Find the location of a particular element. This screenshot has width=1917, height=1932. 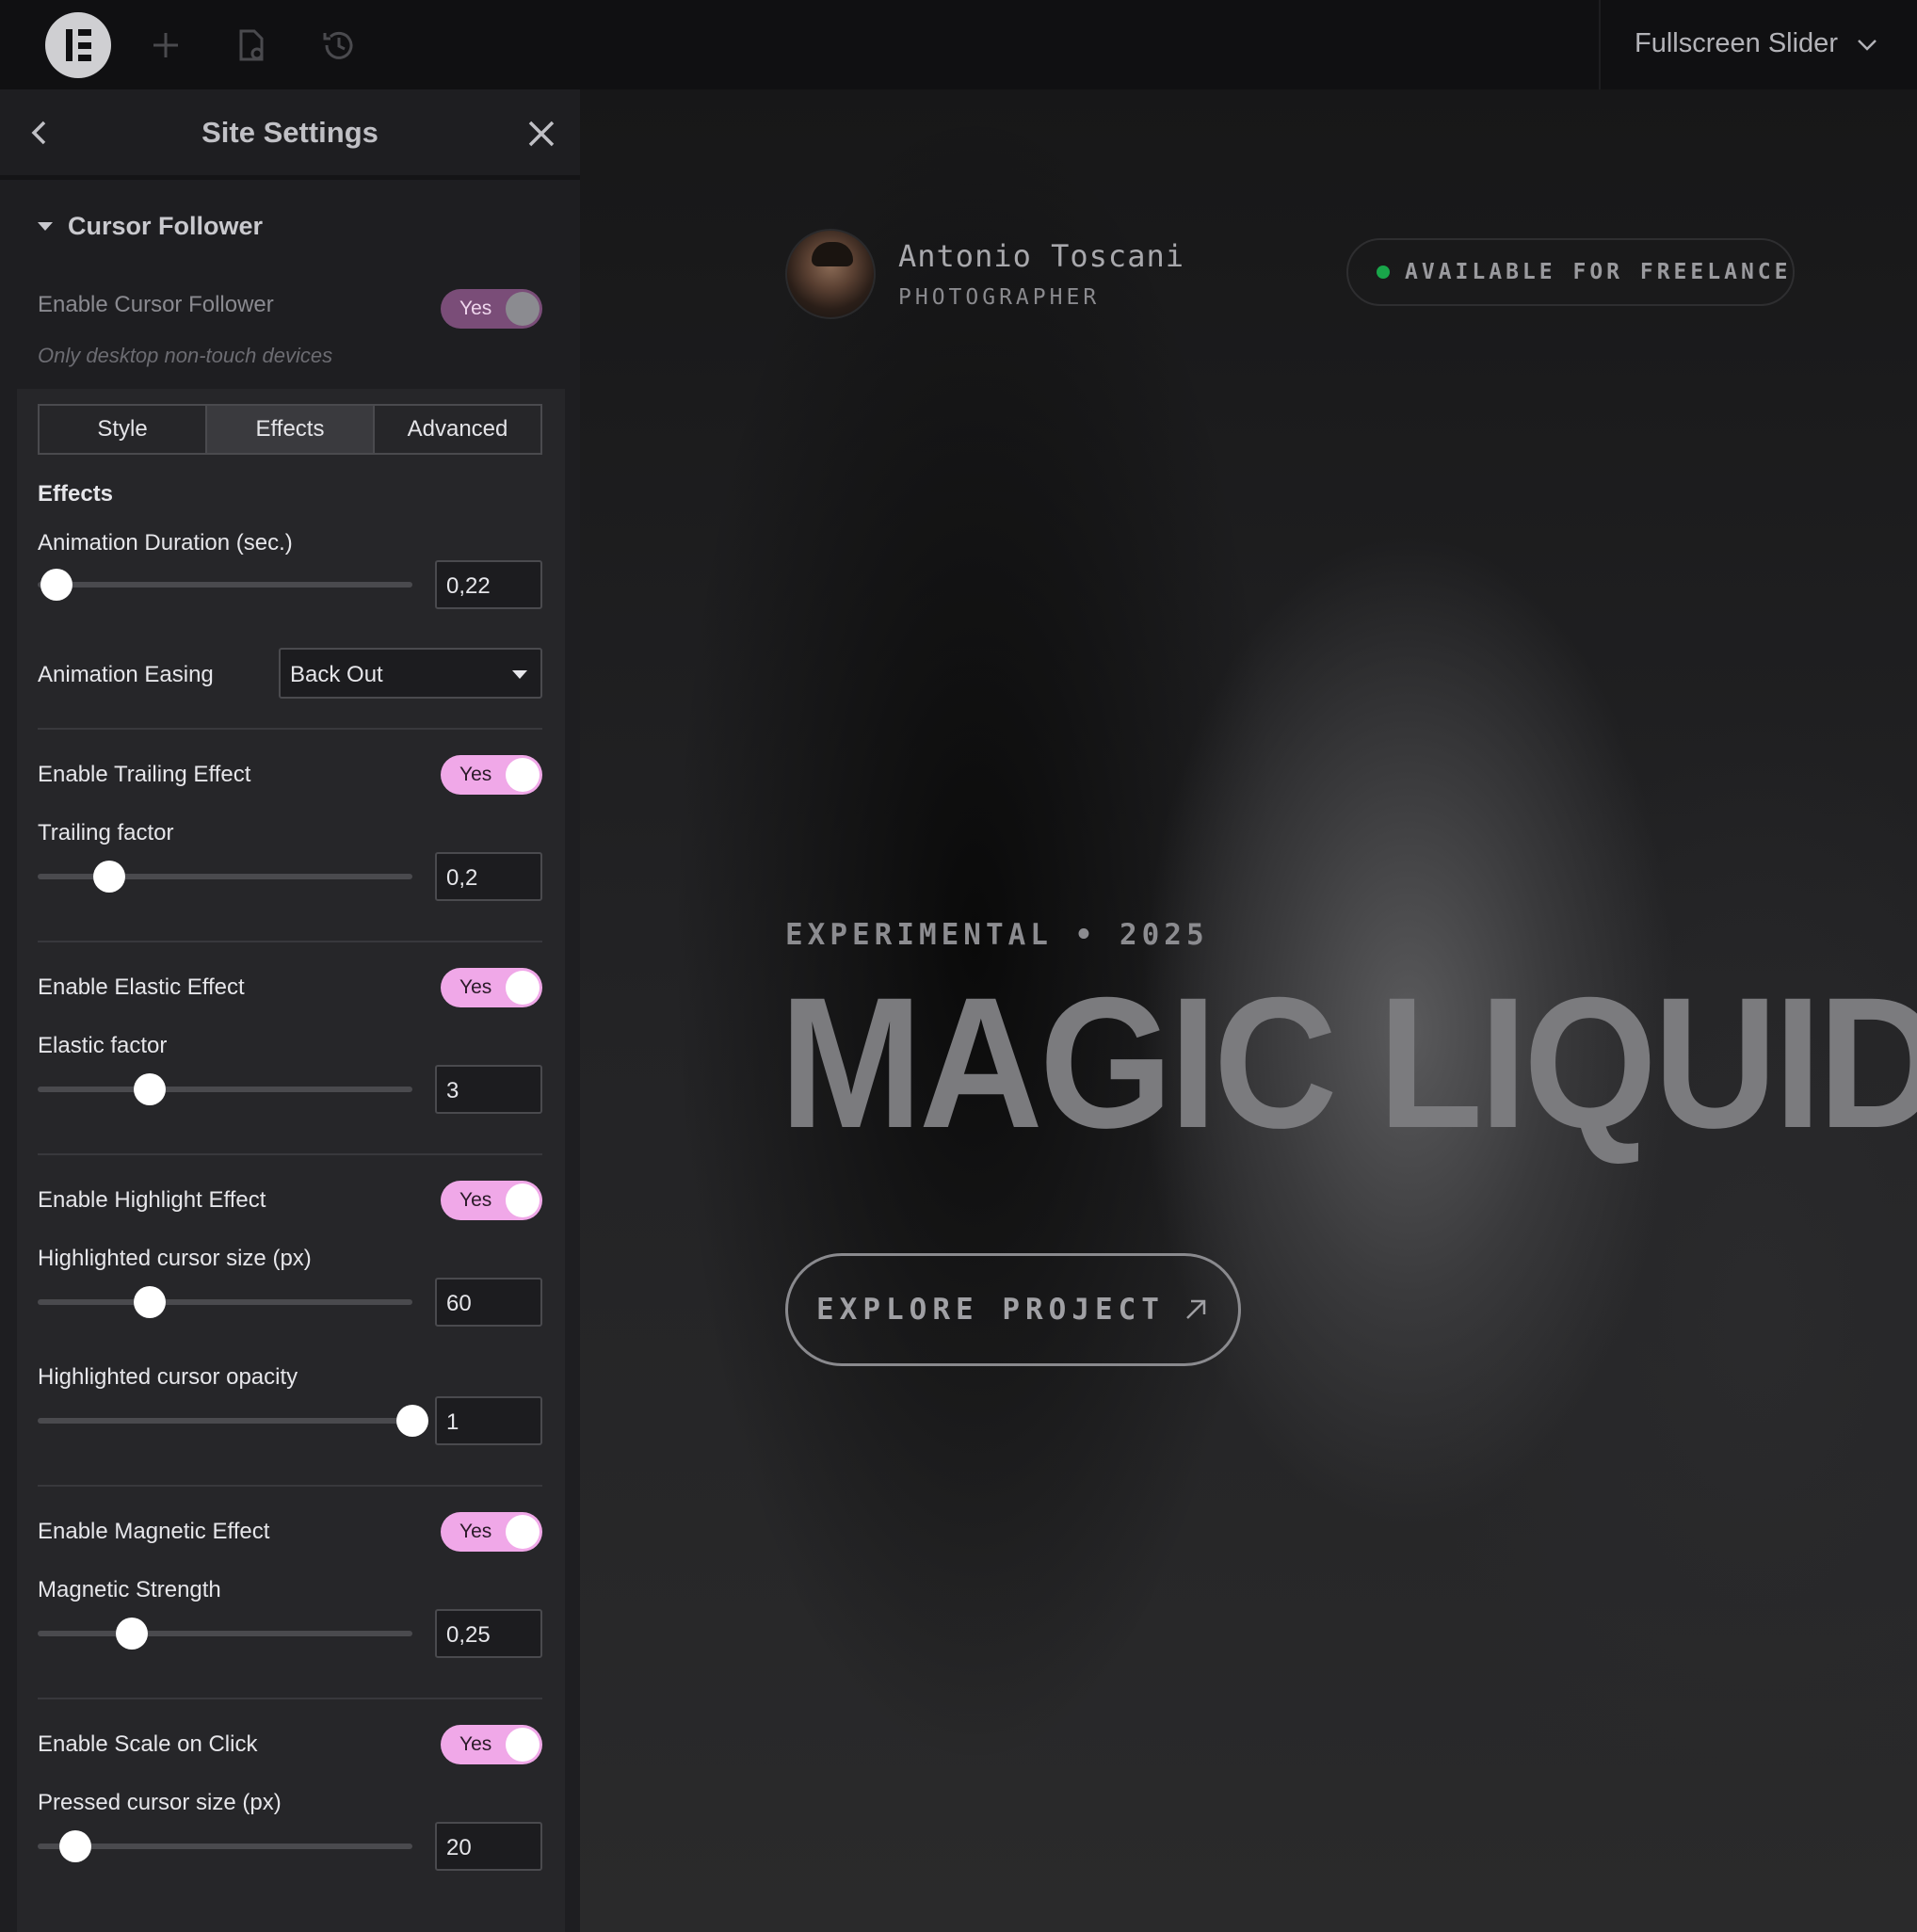

trailing-toggle: Yes is located at coordinates (492, 775).